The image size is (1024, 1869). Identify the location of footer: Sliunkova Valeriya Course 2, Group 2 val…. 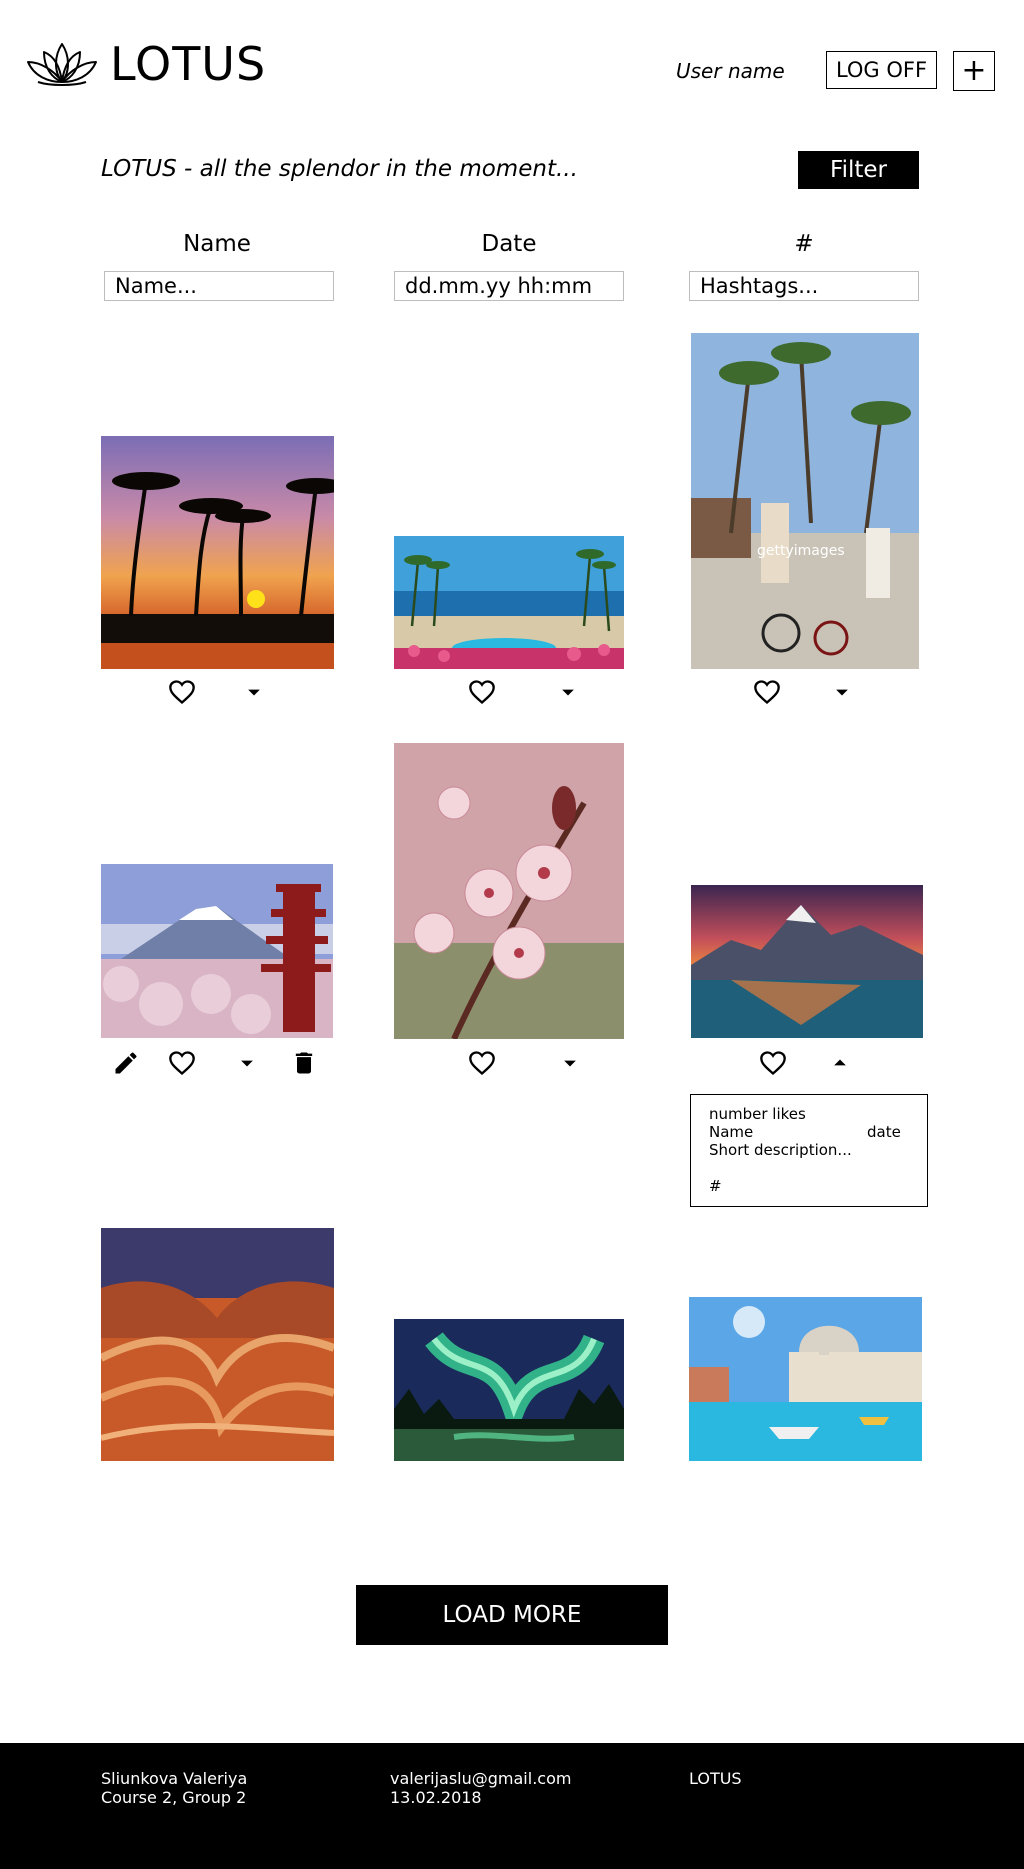
(512, 1806).